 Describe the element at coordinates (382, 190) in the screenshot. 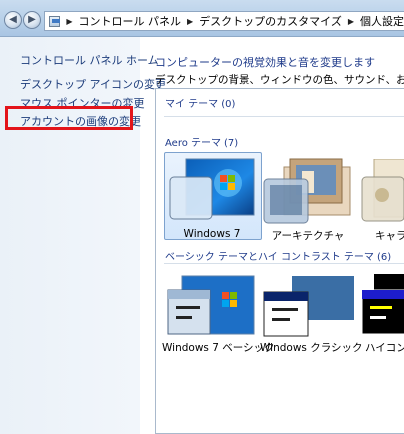

I see `characters-thumbnail-icon` at that location.